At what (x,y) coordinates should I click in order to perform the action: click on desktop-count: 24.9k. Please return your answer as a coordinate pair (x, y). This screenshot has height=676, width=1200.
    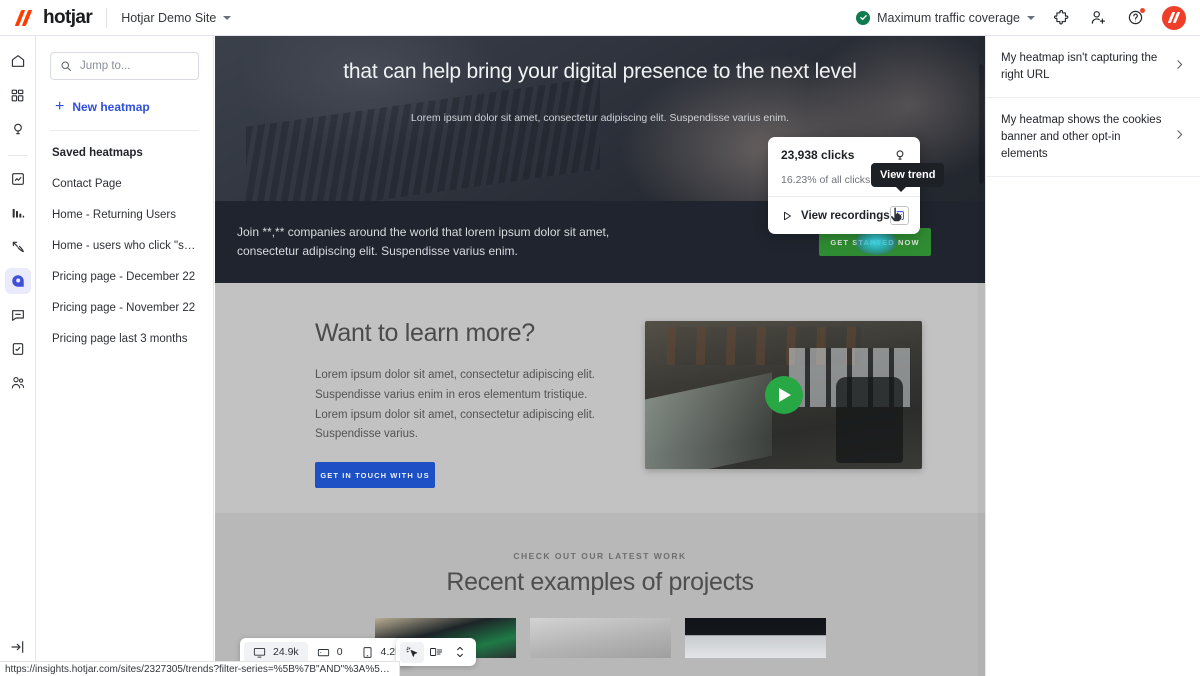
    Looking at the image, I should click on (286, 652).